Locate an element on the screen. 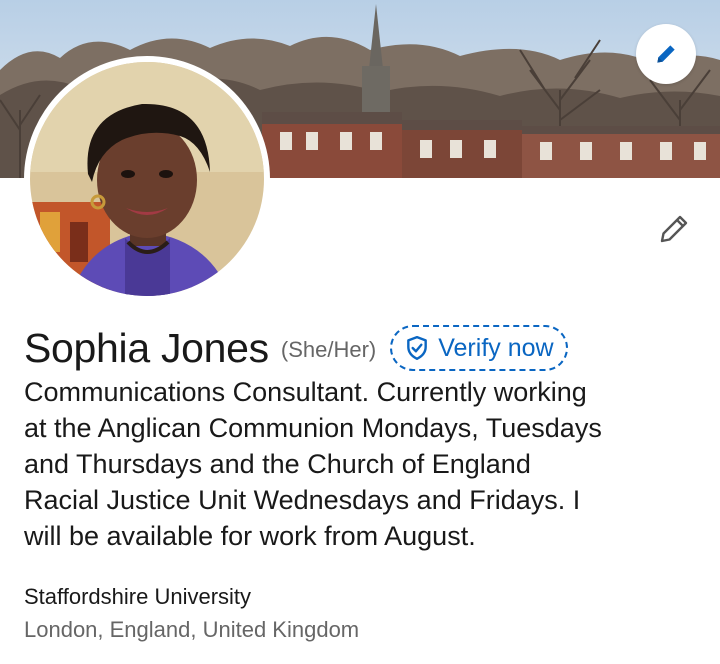 The height and width of the screenshot is (664, 720). name-row: Sophia Jones (She/Her) Verify now is located at coordinates (296, 348).